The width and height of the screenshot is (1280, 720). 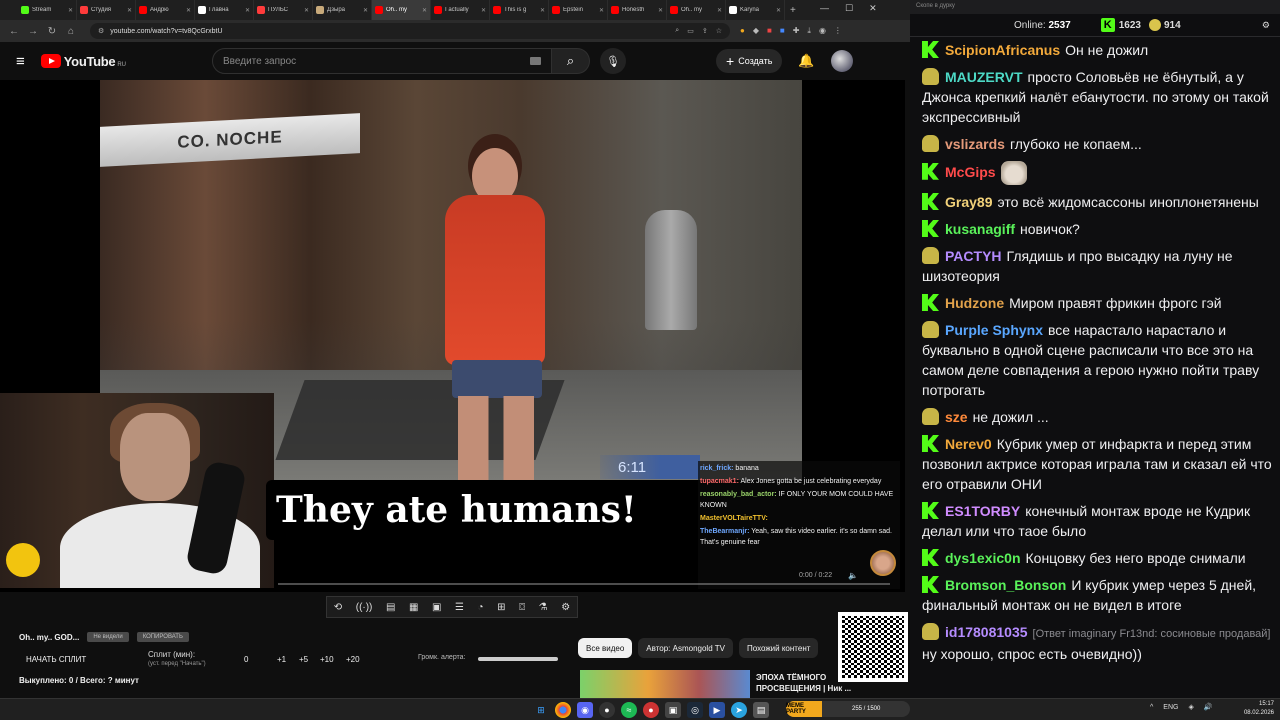 I want to click on hamburger-menu-icon: ≡, so click(x=20, y=61).